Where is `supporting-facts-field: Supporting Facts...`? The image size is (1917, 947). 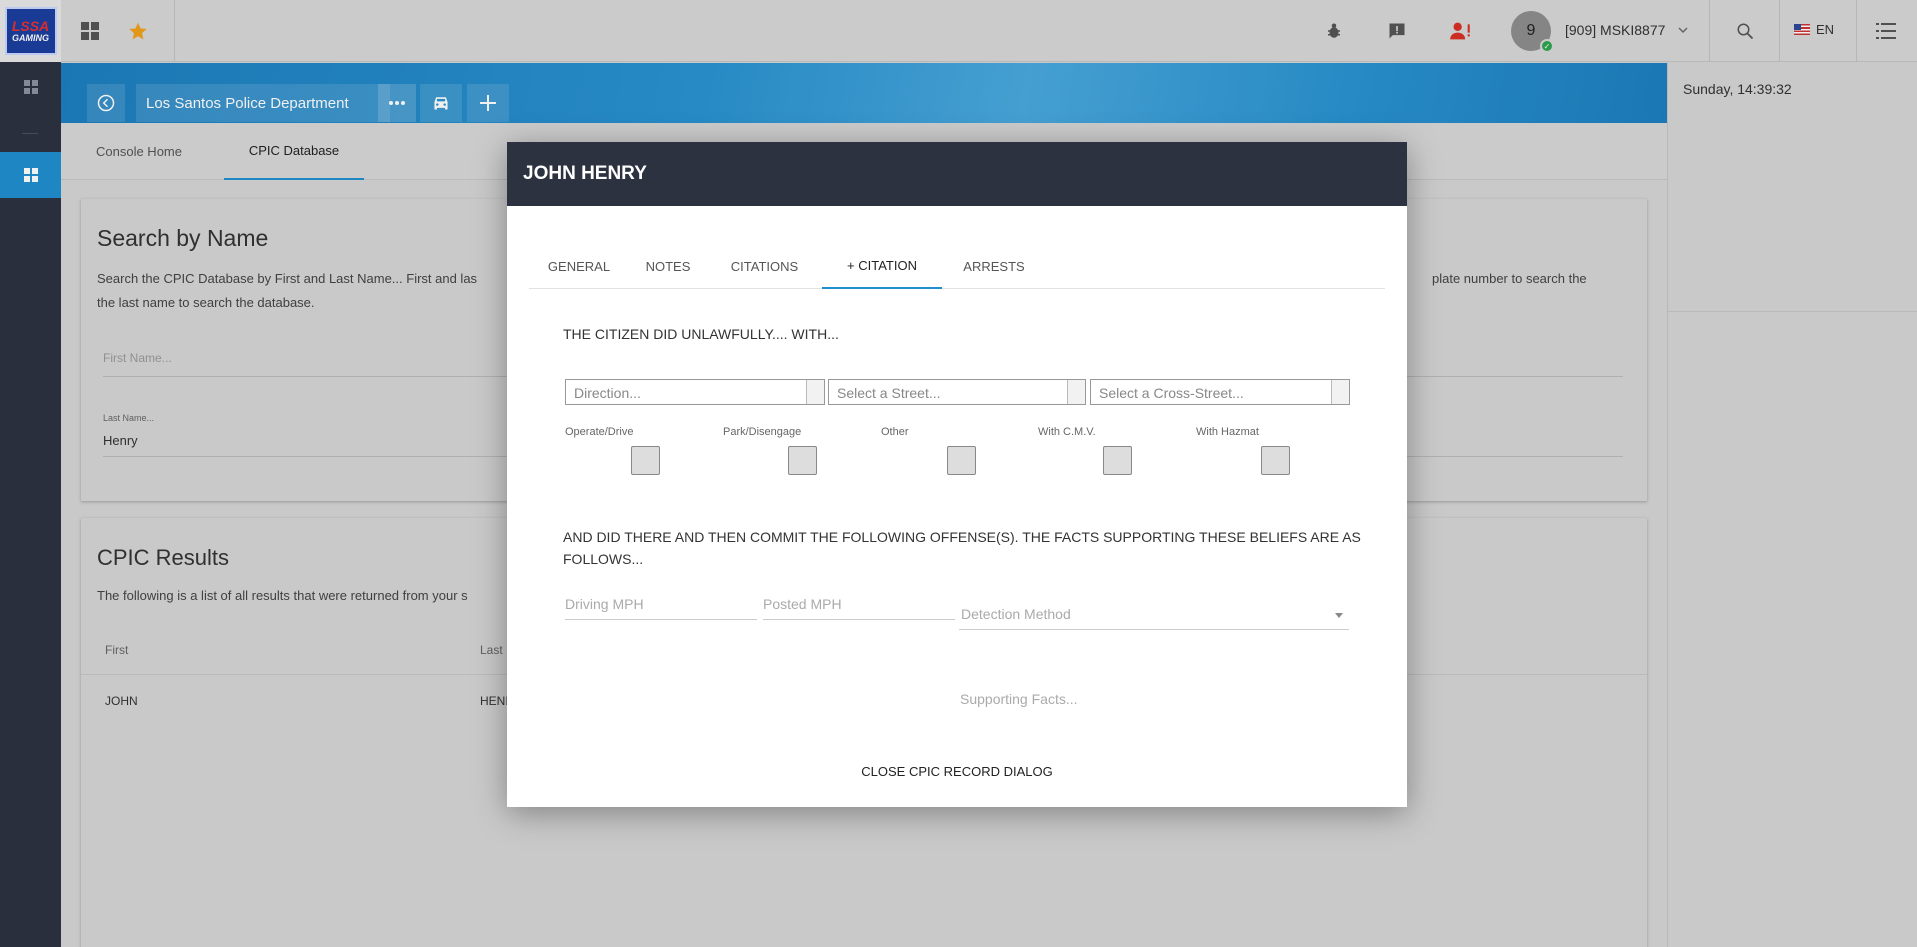
supporting-facts-field: Supporting Facts... is located at coordinates (1155, 701).